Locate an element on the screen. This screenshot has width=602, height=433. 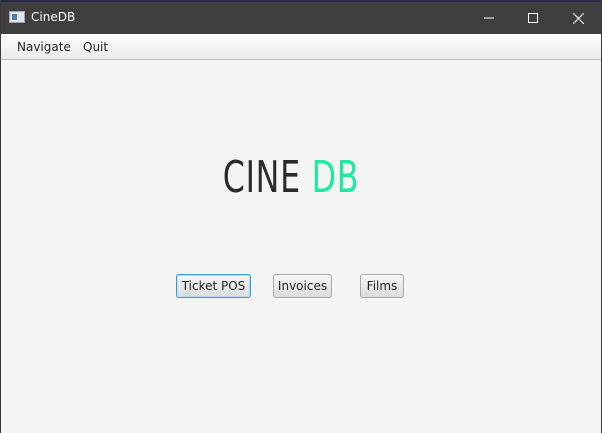
films-button: Films is located at coordinates (382, 286).